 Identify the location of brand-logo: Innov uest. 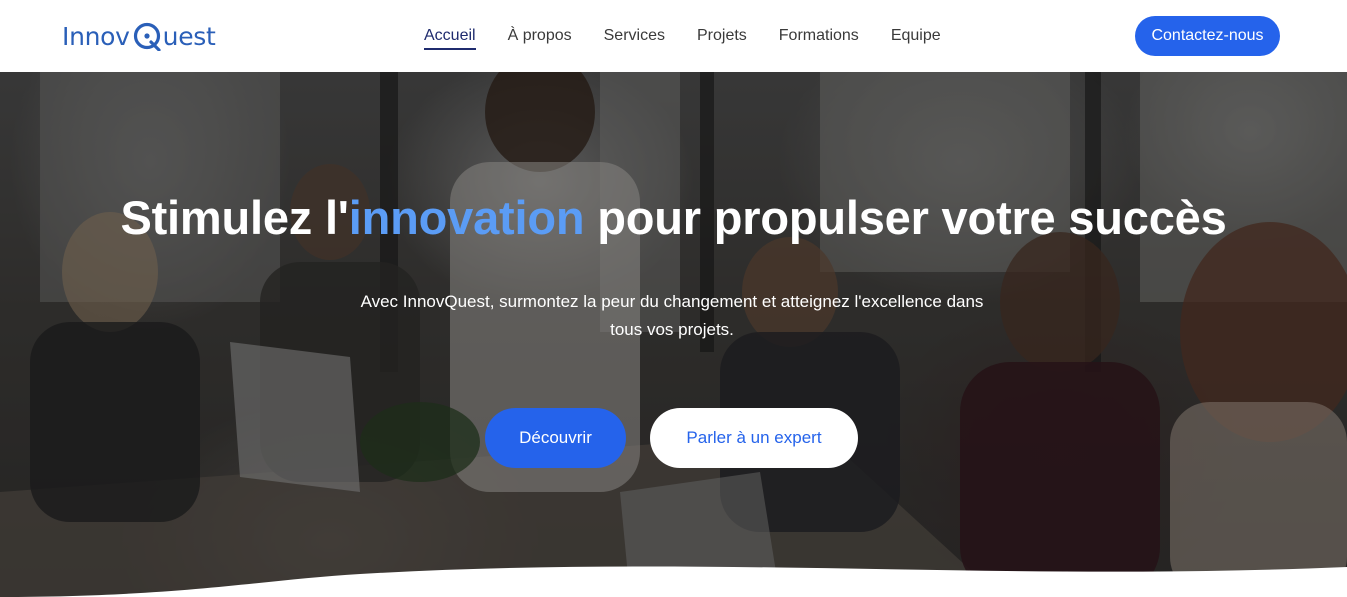
(139, 36).